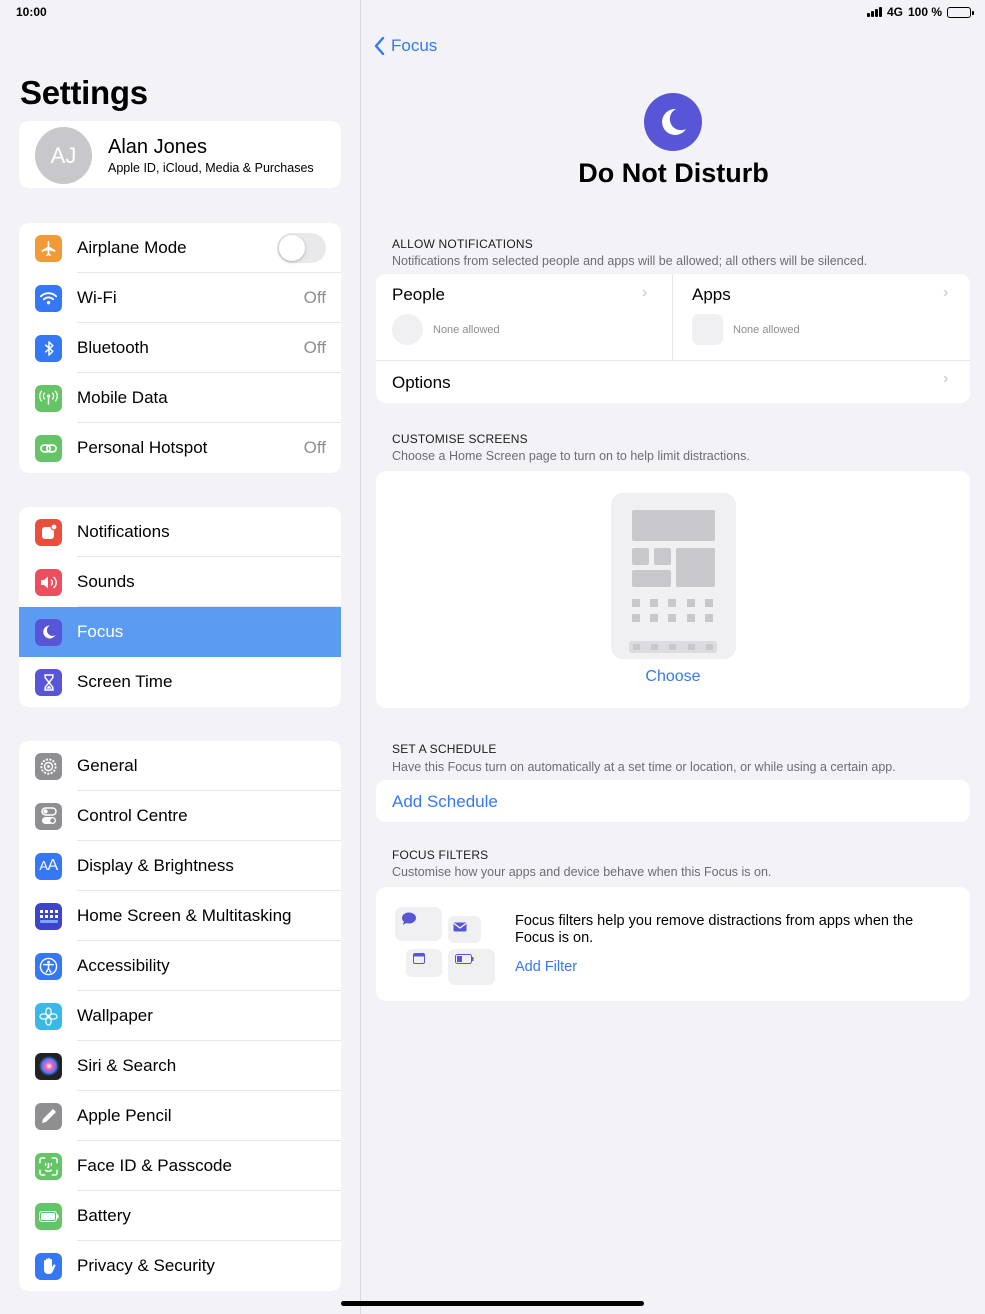 The height and width of the screenshot is (1314, 985). Describe the element at coordinates (48, 398) in the screenshot. I see `antenna-icon` at that location.